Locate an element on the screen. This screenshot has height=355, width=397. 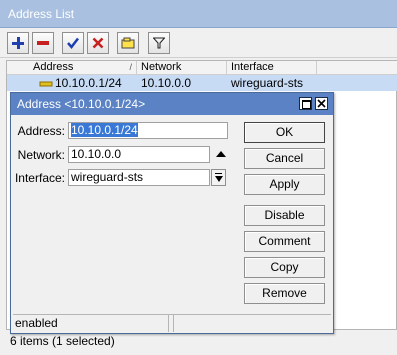
toolbar is located at coordinates (198, 43).